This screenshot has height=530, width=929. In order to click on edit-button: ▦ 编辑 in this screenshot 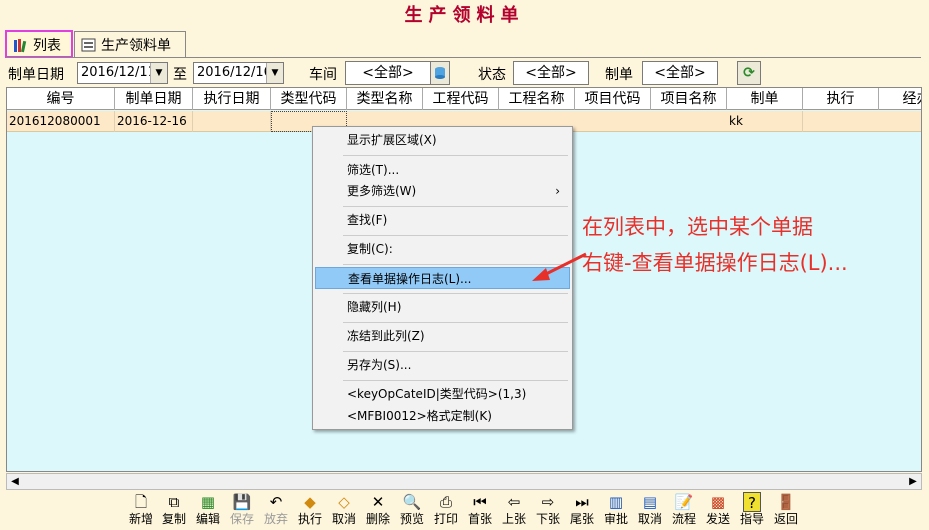, I will do `click(208, 511)`.